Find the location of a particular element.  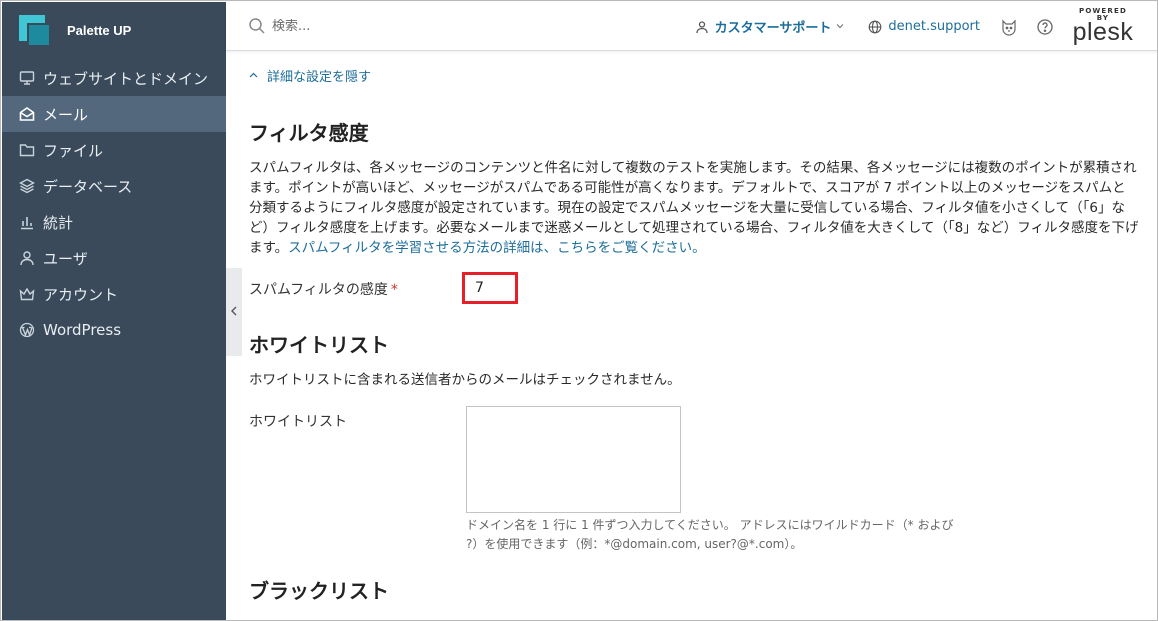

customer-support-menu: カスタマーサポート is located at coordinates (770, 26).